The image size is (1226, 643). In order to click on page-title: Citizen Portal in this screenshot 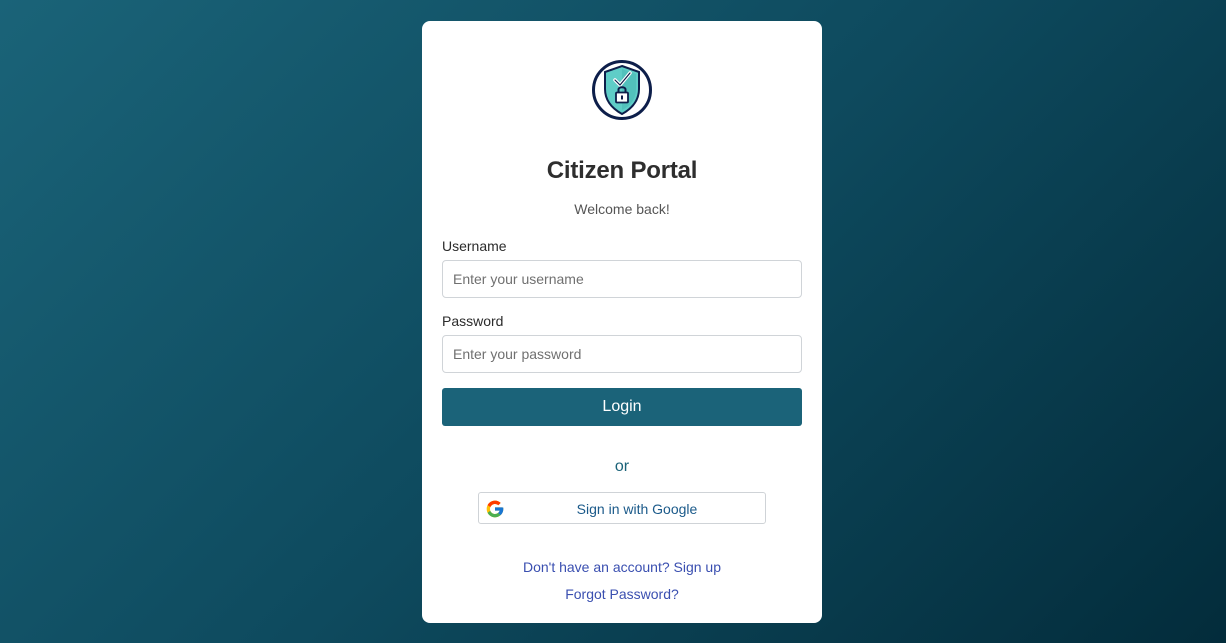, I will do `click(622, 170)`.